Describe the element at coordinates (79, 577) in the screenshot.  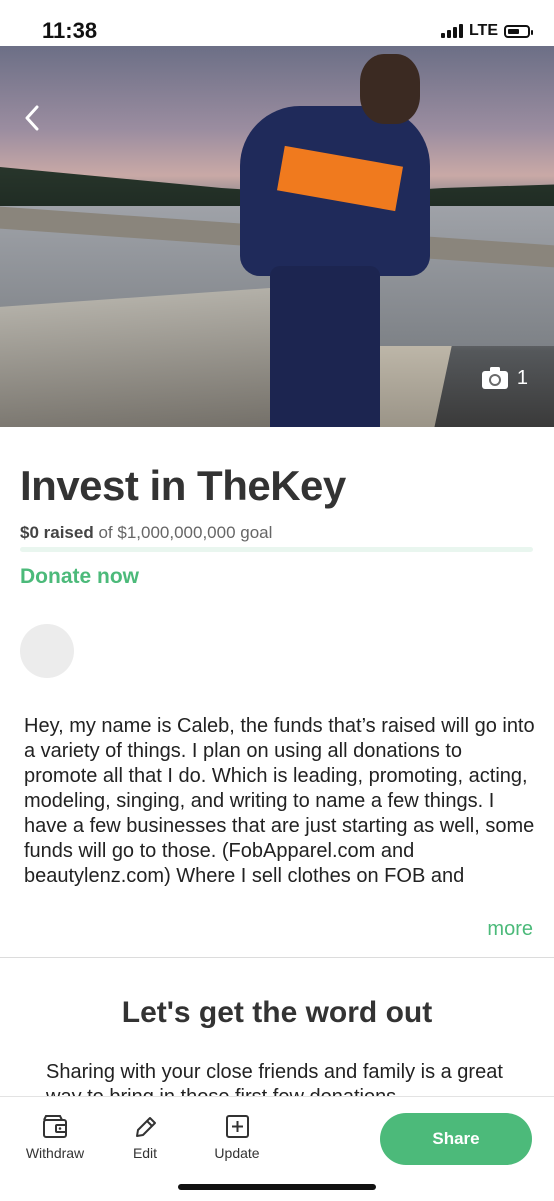
I see `donate-now-link: Donate now` at that location.